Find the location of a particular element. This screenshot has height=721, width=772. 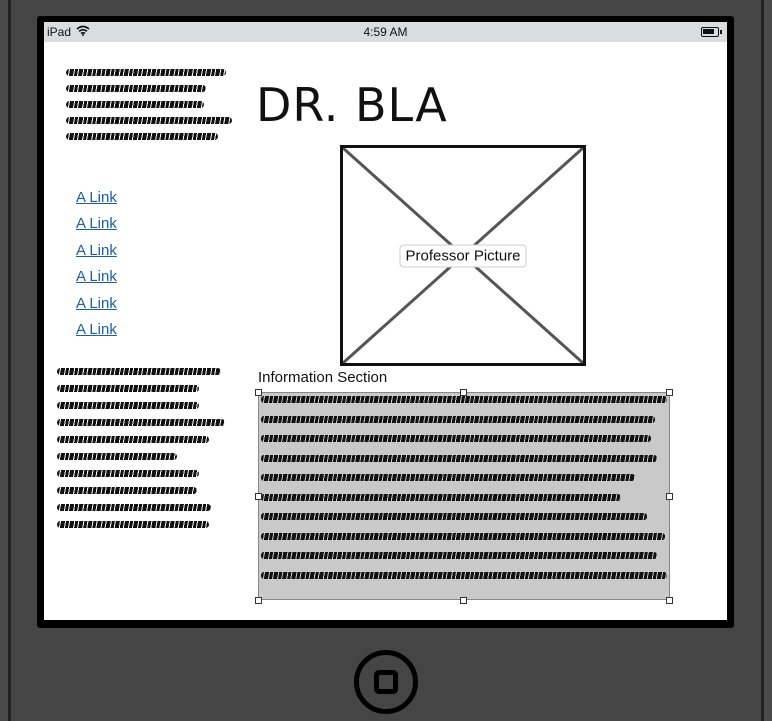

page-title: DR. BLA is located at coordinates (352, 105).